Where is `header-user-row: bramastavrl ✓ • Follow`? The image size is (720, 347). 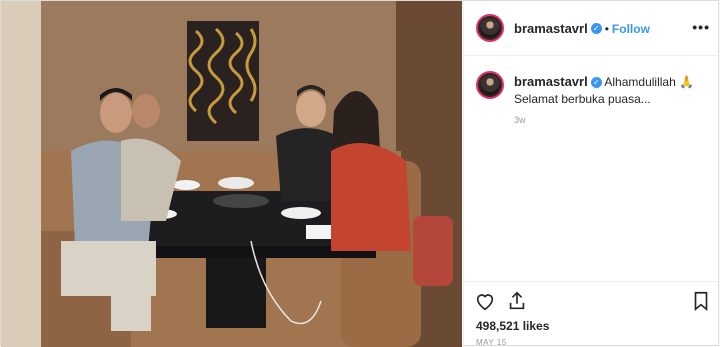 header-user-row: bramastavrl ✓ • Follow is located at coordinates (582, 29).